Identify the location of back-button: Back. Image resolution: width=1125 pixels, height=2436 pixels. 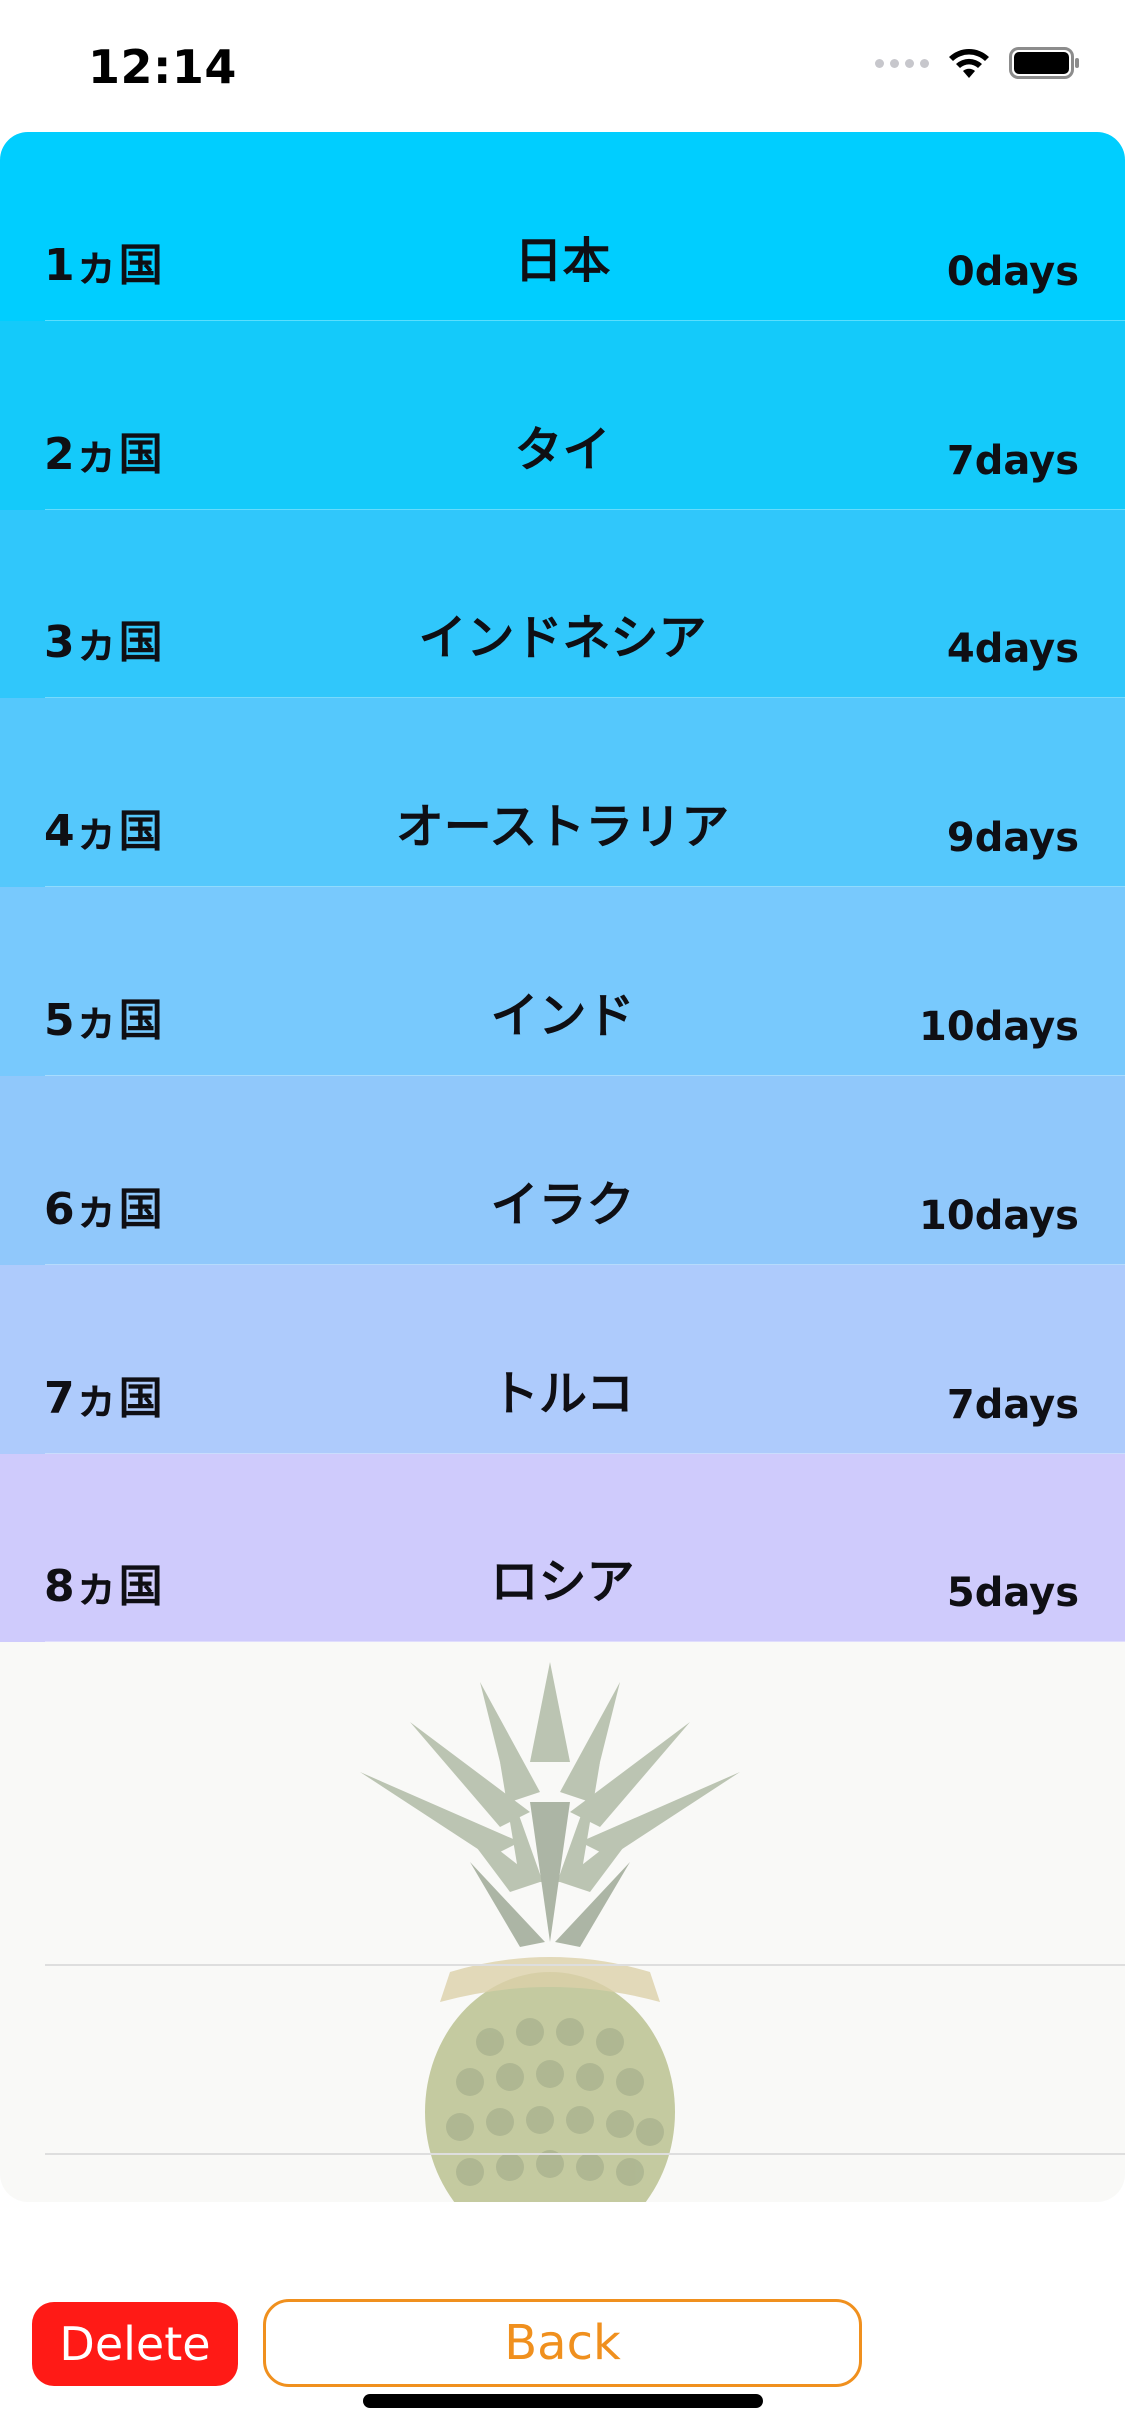
(562, 2343).